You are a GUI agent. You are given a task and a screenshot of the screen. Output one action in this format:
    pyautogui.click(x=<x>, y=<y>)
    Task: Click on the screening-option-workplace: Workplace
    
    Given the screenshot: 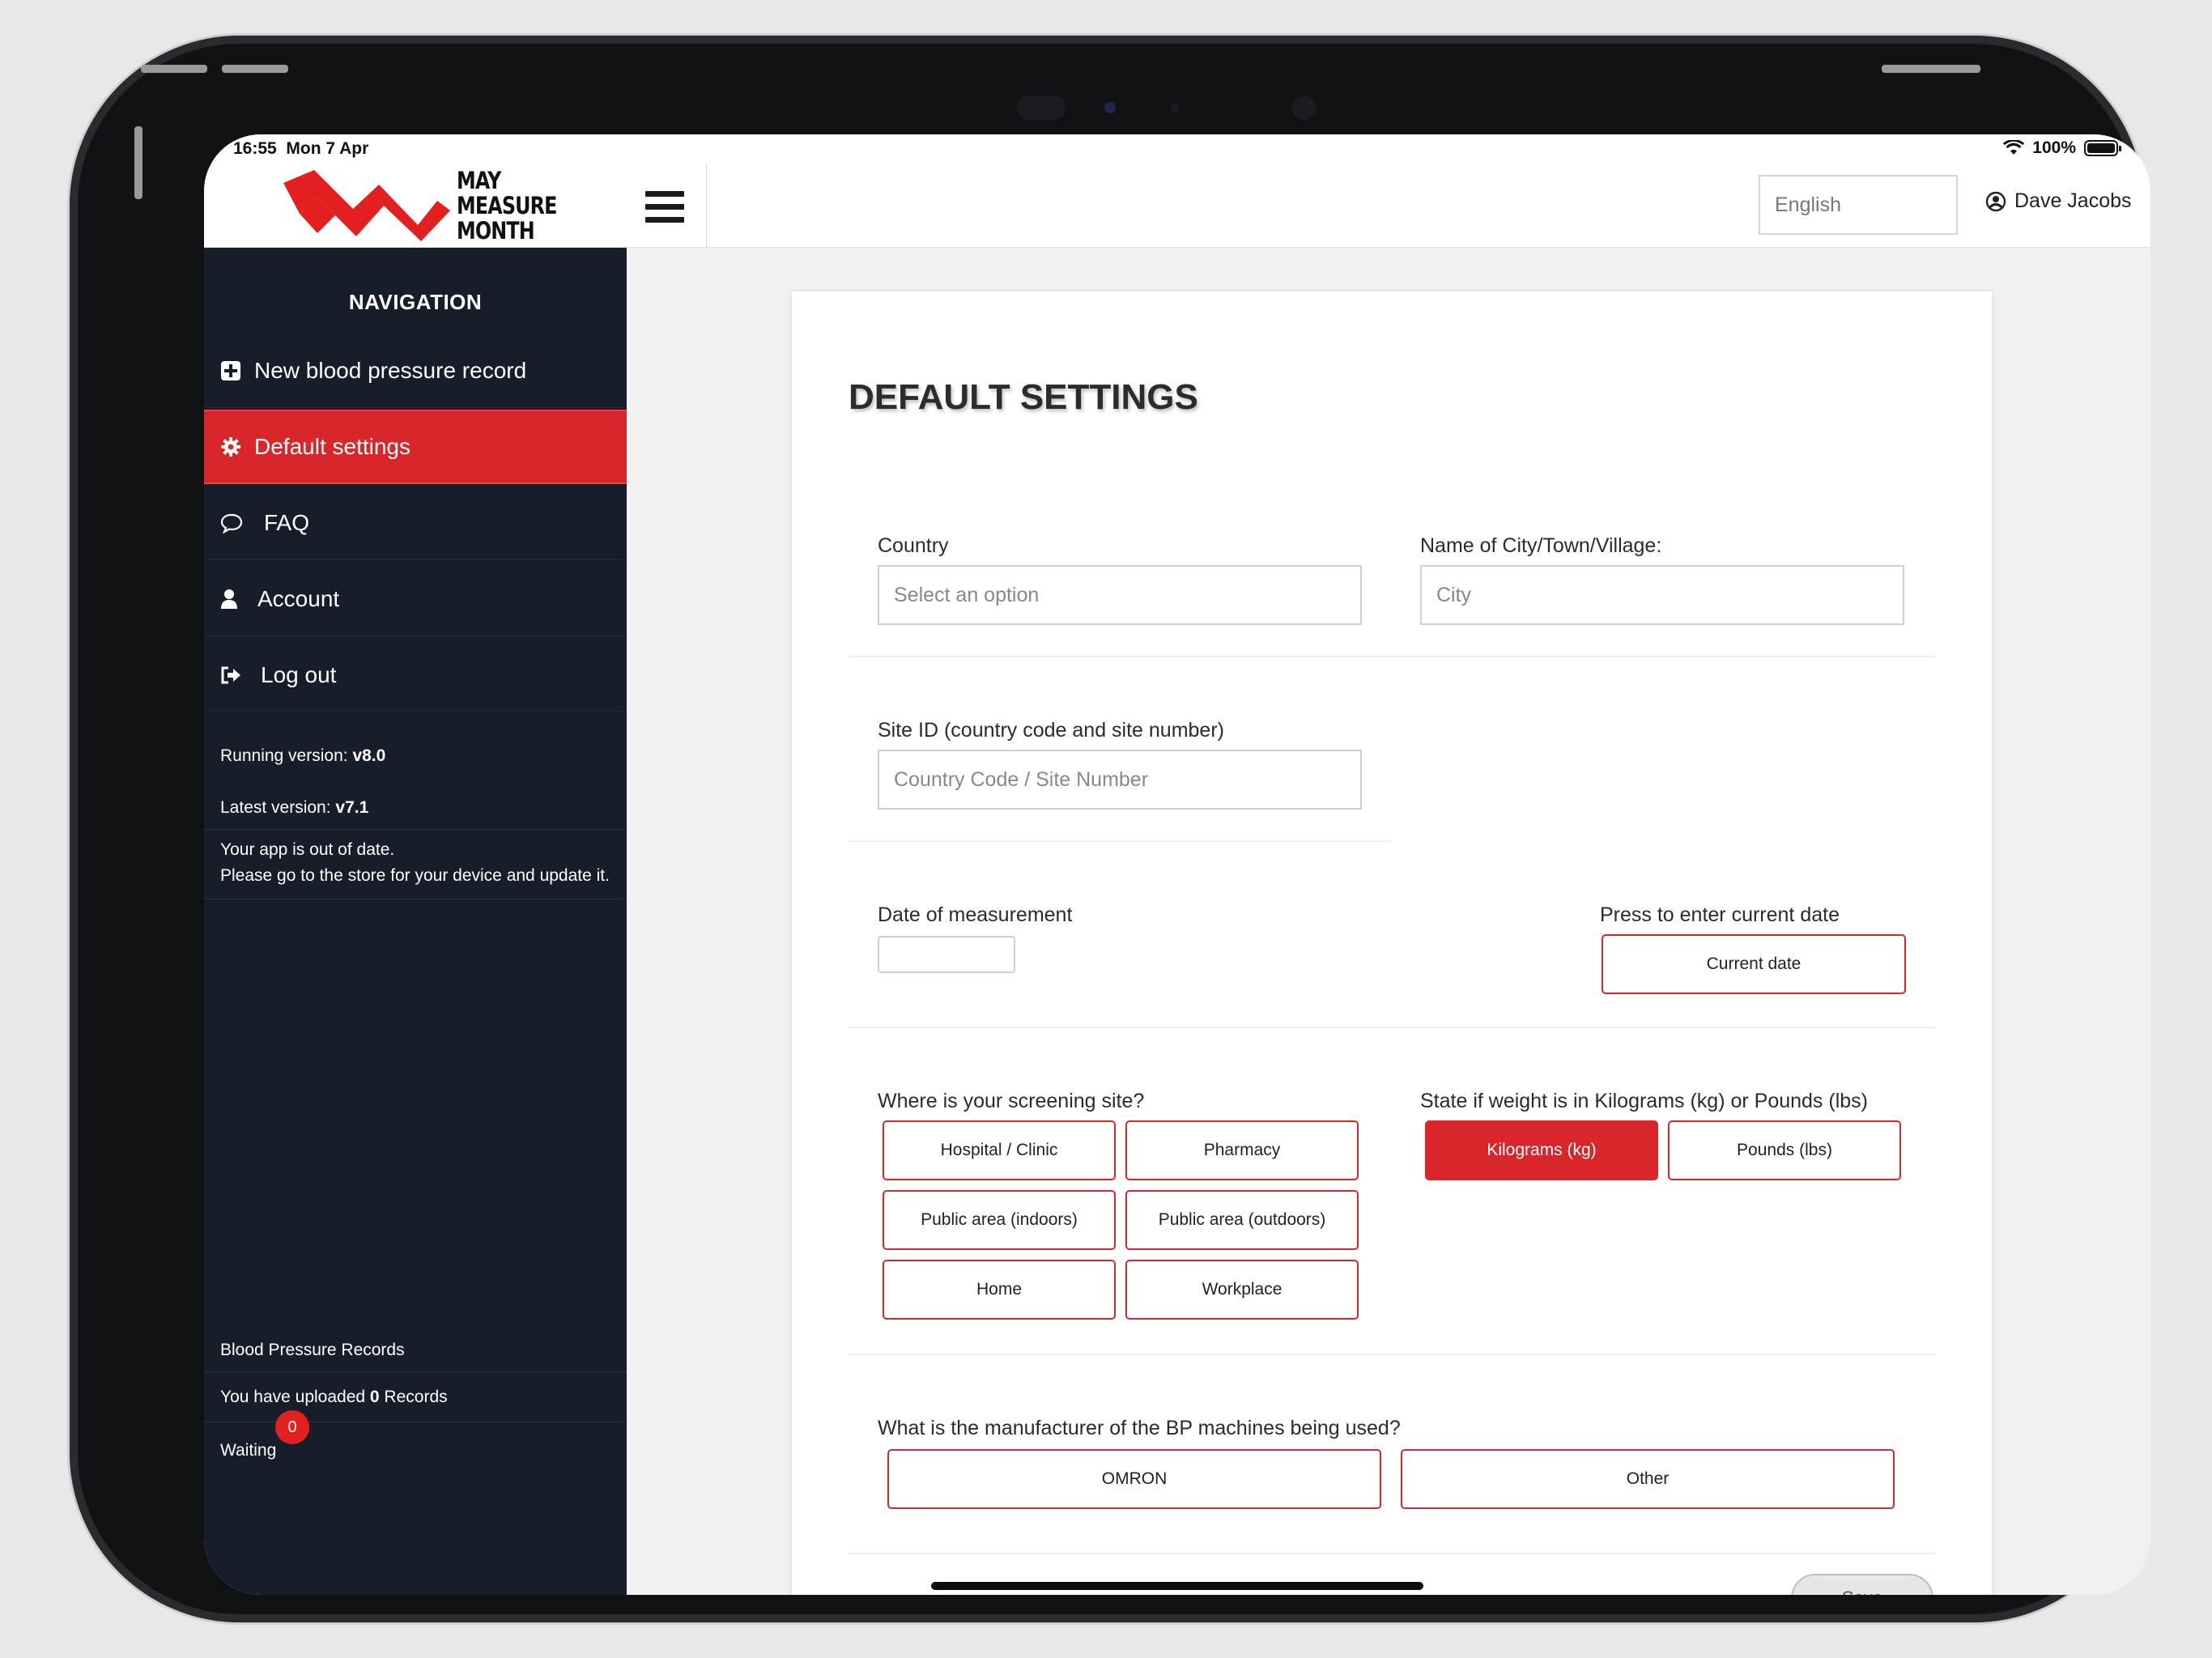 What is the action you would take?
    pyautogui.click(x=1242, y=1290)
    